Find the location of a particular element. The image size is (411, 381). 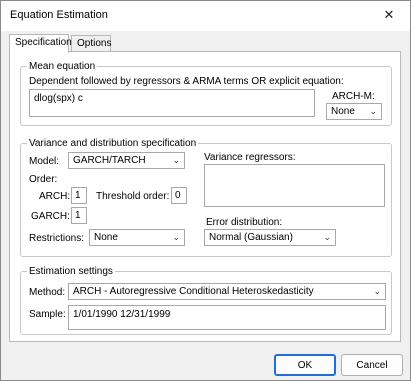

archm-select: None ⌄ is located at coordinates (354, 111).